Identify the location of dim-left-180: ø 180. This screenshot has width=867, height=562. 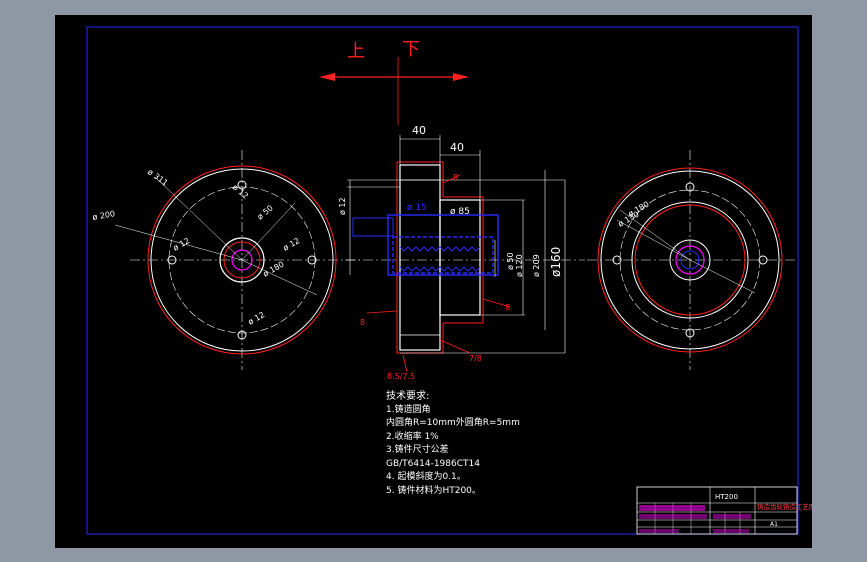
(274, 269).